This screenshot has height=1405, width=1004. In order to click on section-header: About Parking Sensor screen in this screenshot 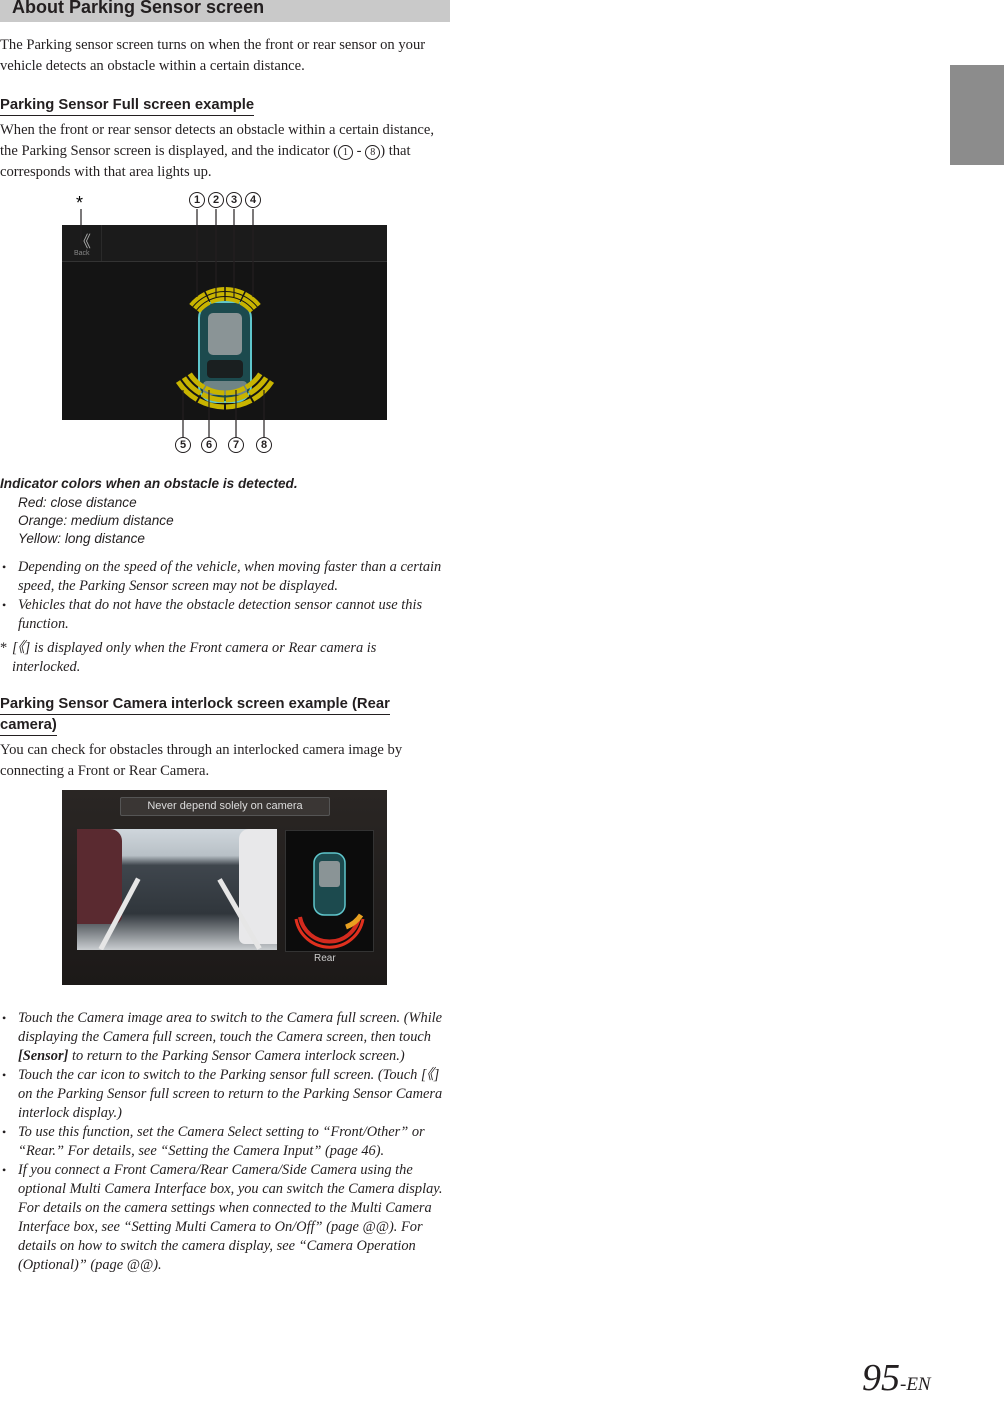, I will do `click(225, 11)`.